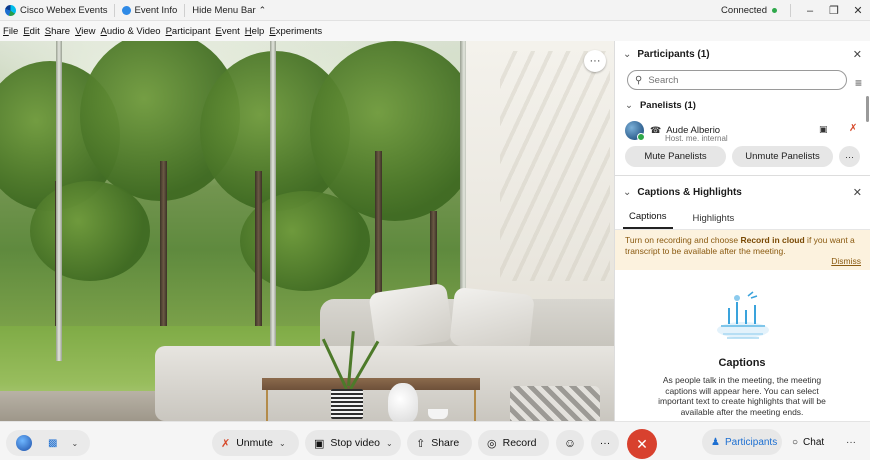  What do you see at coordinates (742, 54) in the screenshot?
I see `participants-header: ⌄ Participants (1) ✕` at bounding box center [742, 54].